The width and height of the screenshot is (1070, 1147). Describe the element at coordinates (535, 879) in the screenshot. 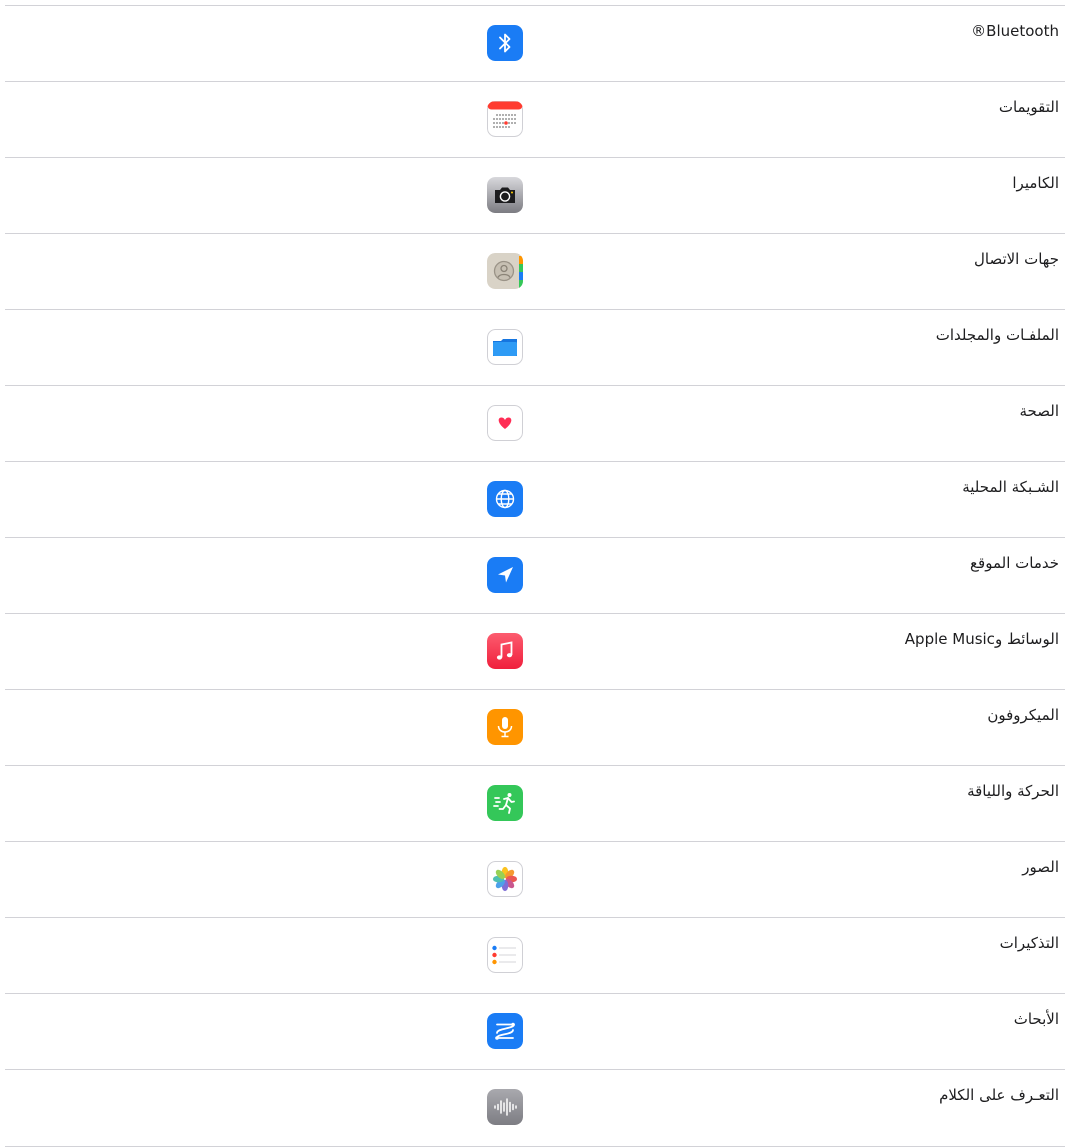

I see `permission-row-photos: الصور` at that location.